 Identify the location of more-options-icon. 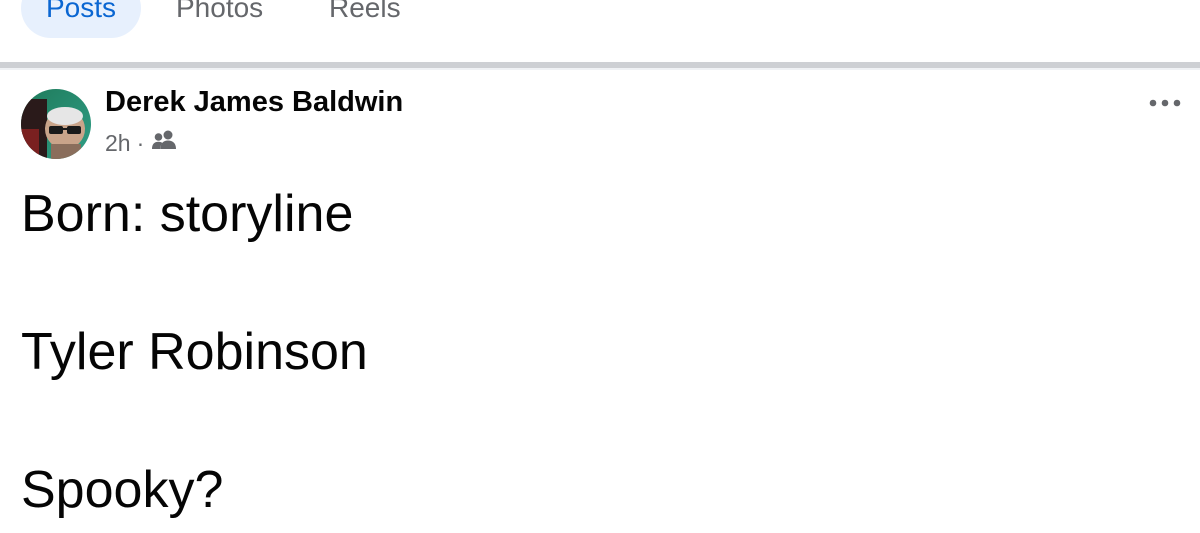
(1165, 103).